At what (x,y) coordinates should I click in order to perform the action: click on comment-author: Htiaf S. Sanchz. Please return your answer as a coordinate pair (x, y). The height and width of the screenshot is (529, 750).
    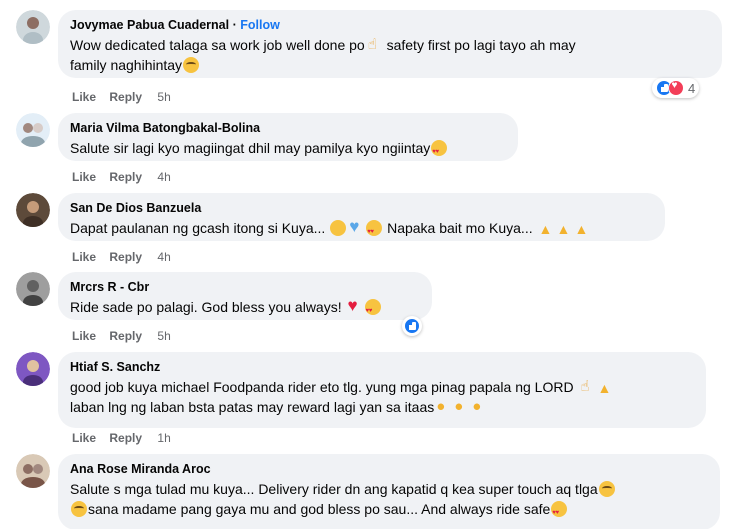
    Looking at the image, I should click on (382, 367).